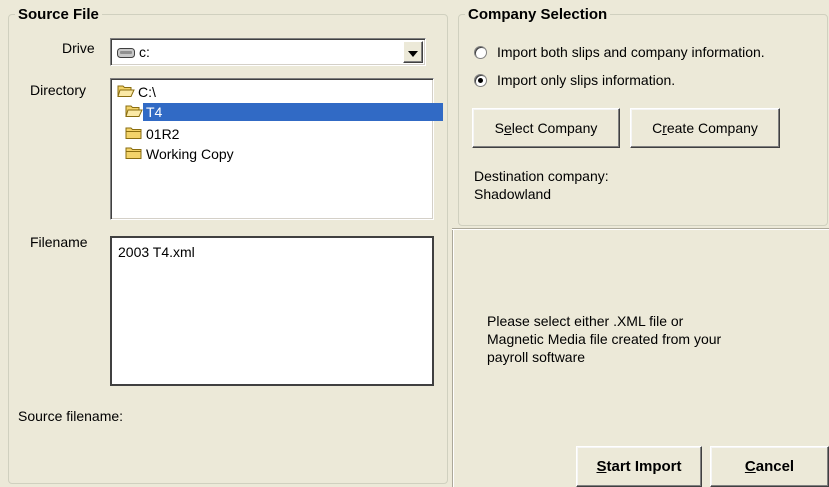 The width and height of the screenshot is (829, 487). I want to click on import-slips-only-label: Import only slips information., so click(586, 80).